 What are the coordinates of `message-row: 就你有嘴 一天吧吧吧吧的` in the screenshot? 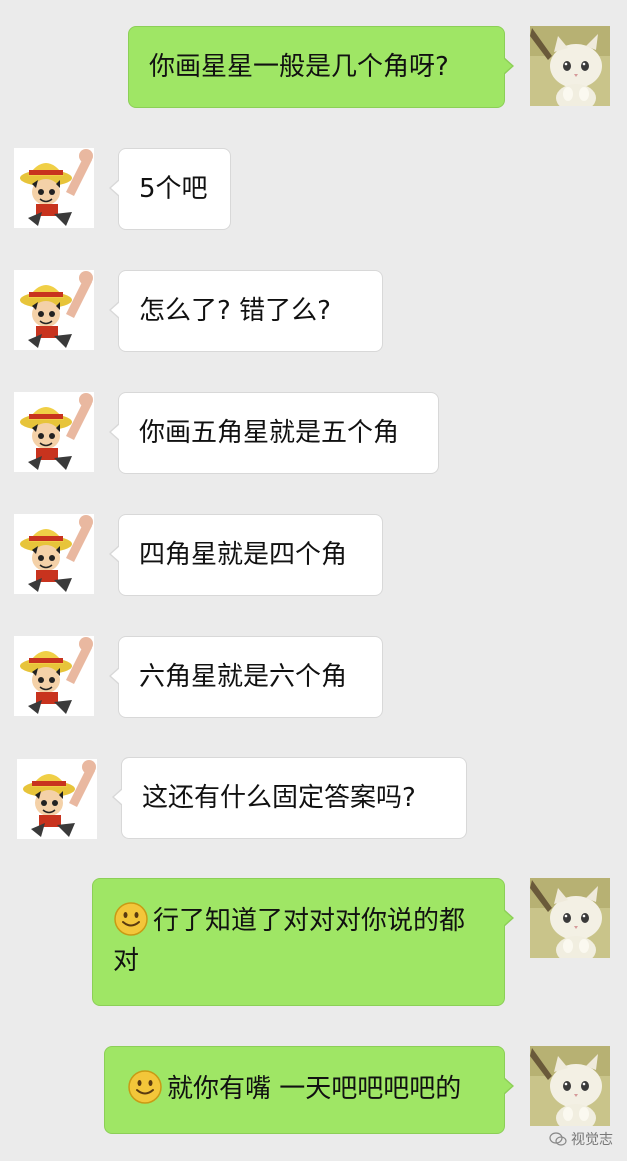 It's located at (313, 1091).